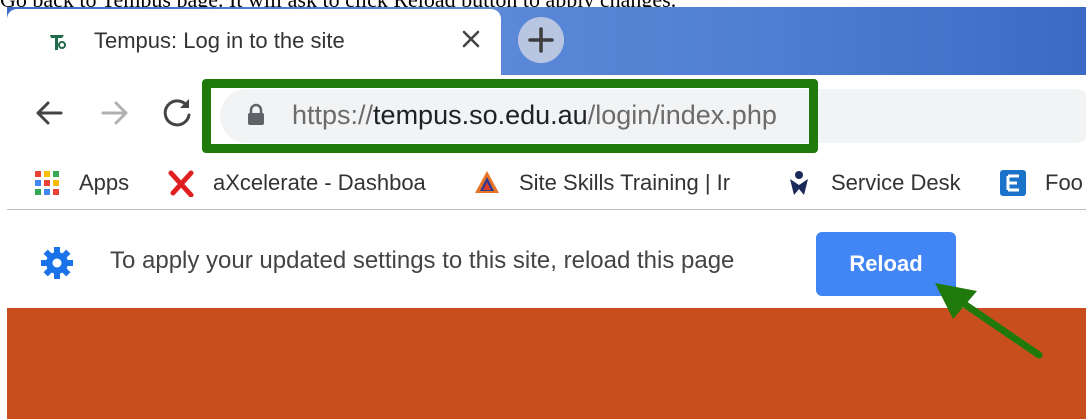 The height and width of the screenshot is (419, 1086). Describe the element at coordinates (510, 116) in the screenshot. I see `address-highlight-annotation` at that location.